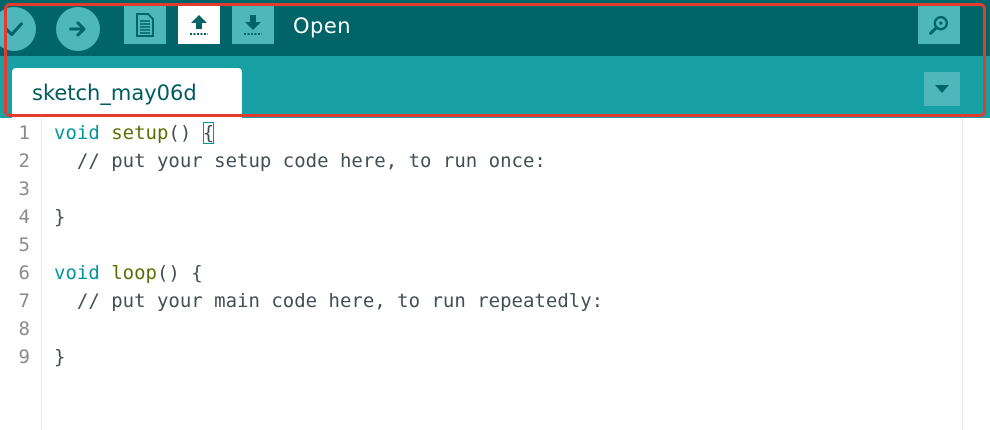  I want to click on line-number: 1, so click(24, 133).